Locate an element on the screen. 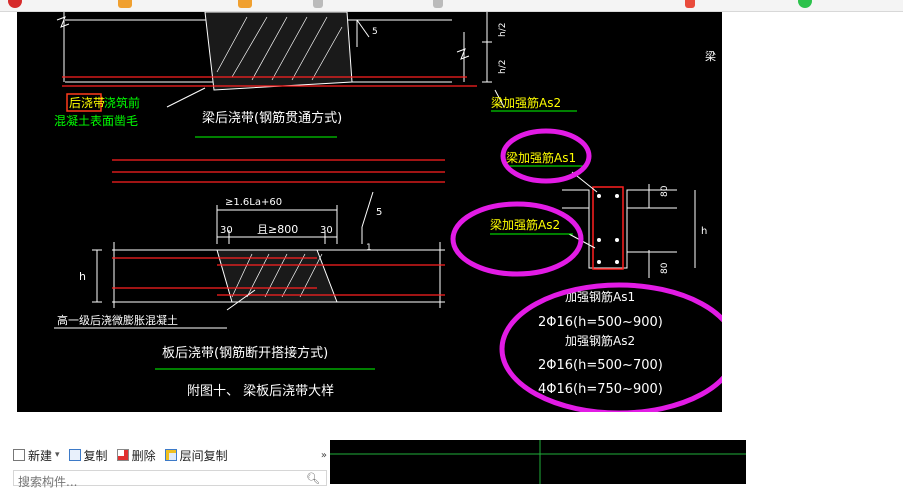  copy-icon is located at coordinates (74, 455).